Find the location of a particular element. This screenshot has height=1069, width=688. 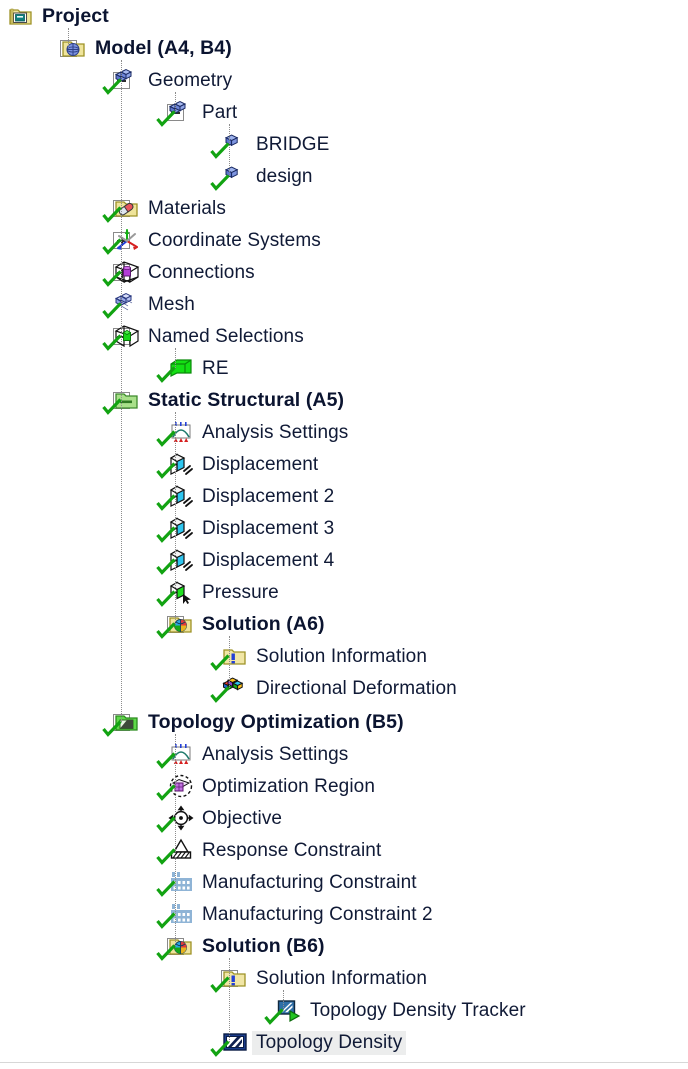

tree-node-label-project: Project is located at coordinates (75, 17).